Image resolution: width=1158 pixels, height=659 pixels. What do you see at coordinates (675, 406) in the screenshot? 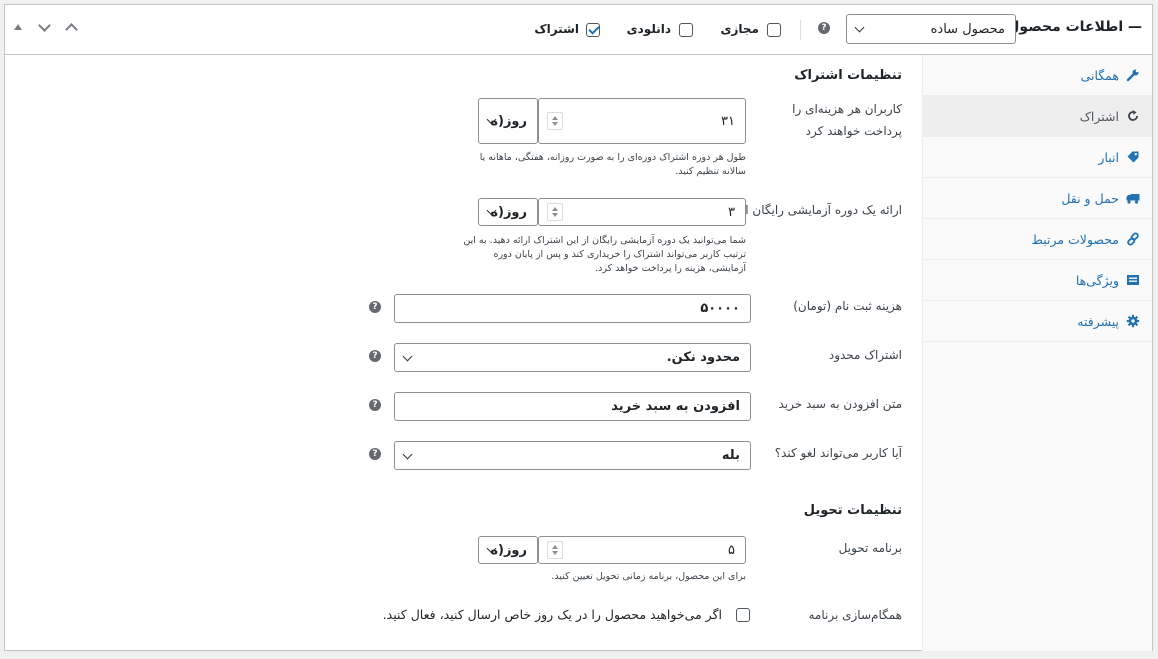
I see `cart-text-value: افزودن به سبد خرید` at bounding box center [675, 406].